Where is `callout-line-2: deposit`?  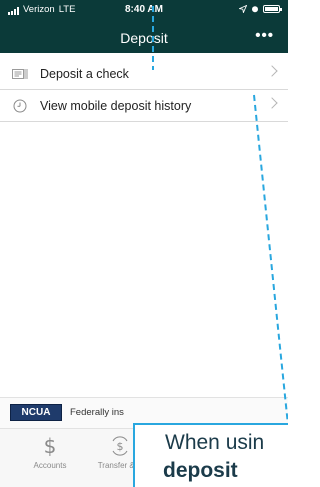 callout-line-2: deposit is located at coordinates (200, 470).